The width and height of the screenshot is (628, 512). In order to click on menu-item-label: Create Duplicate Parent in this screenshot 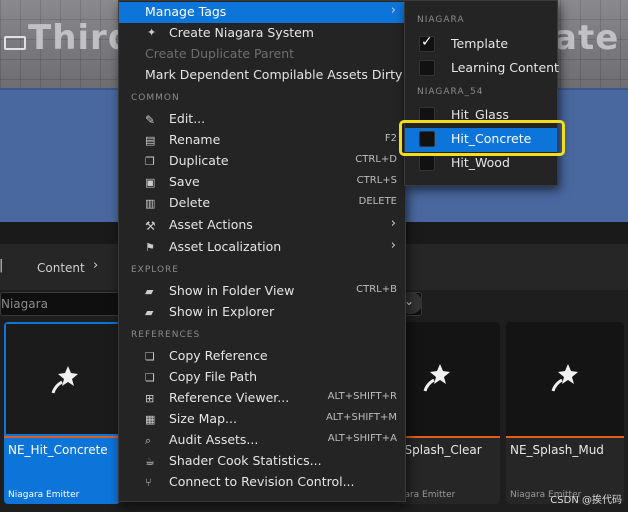, I will do `click(220, 53)`.